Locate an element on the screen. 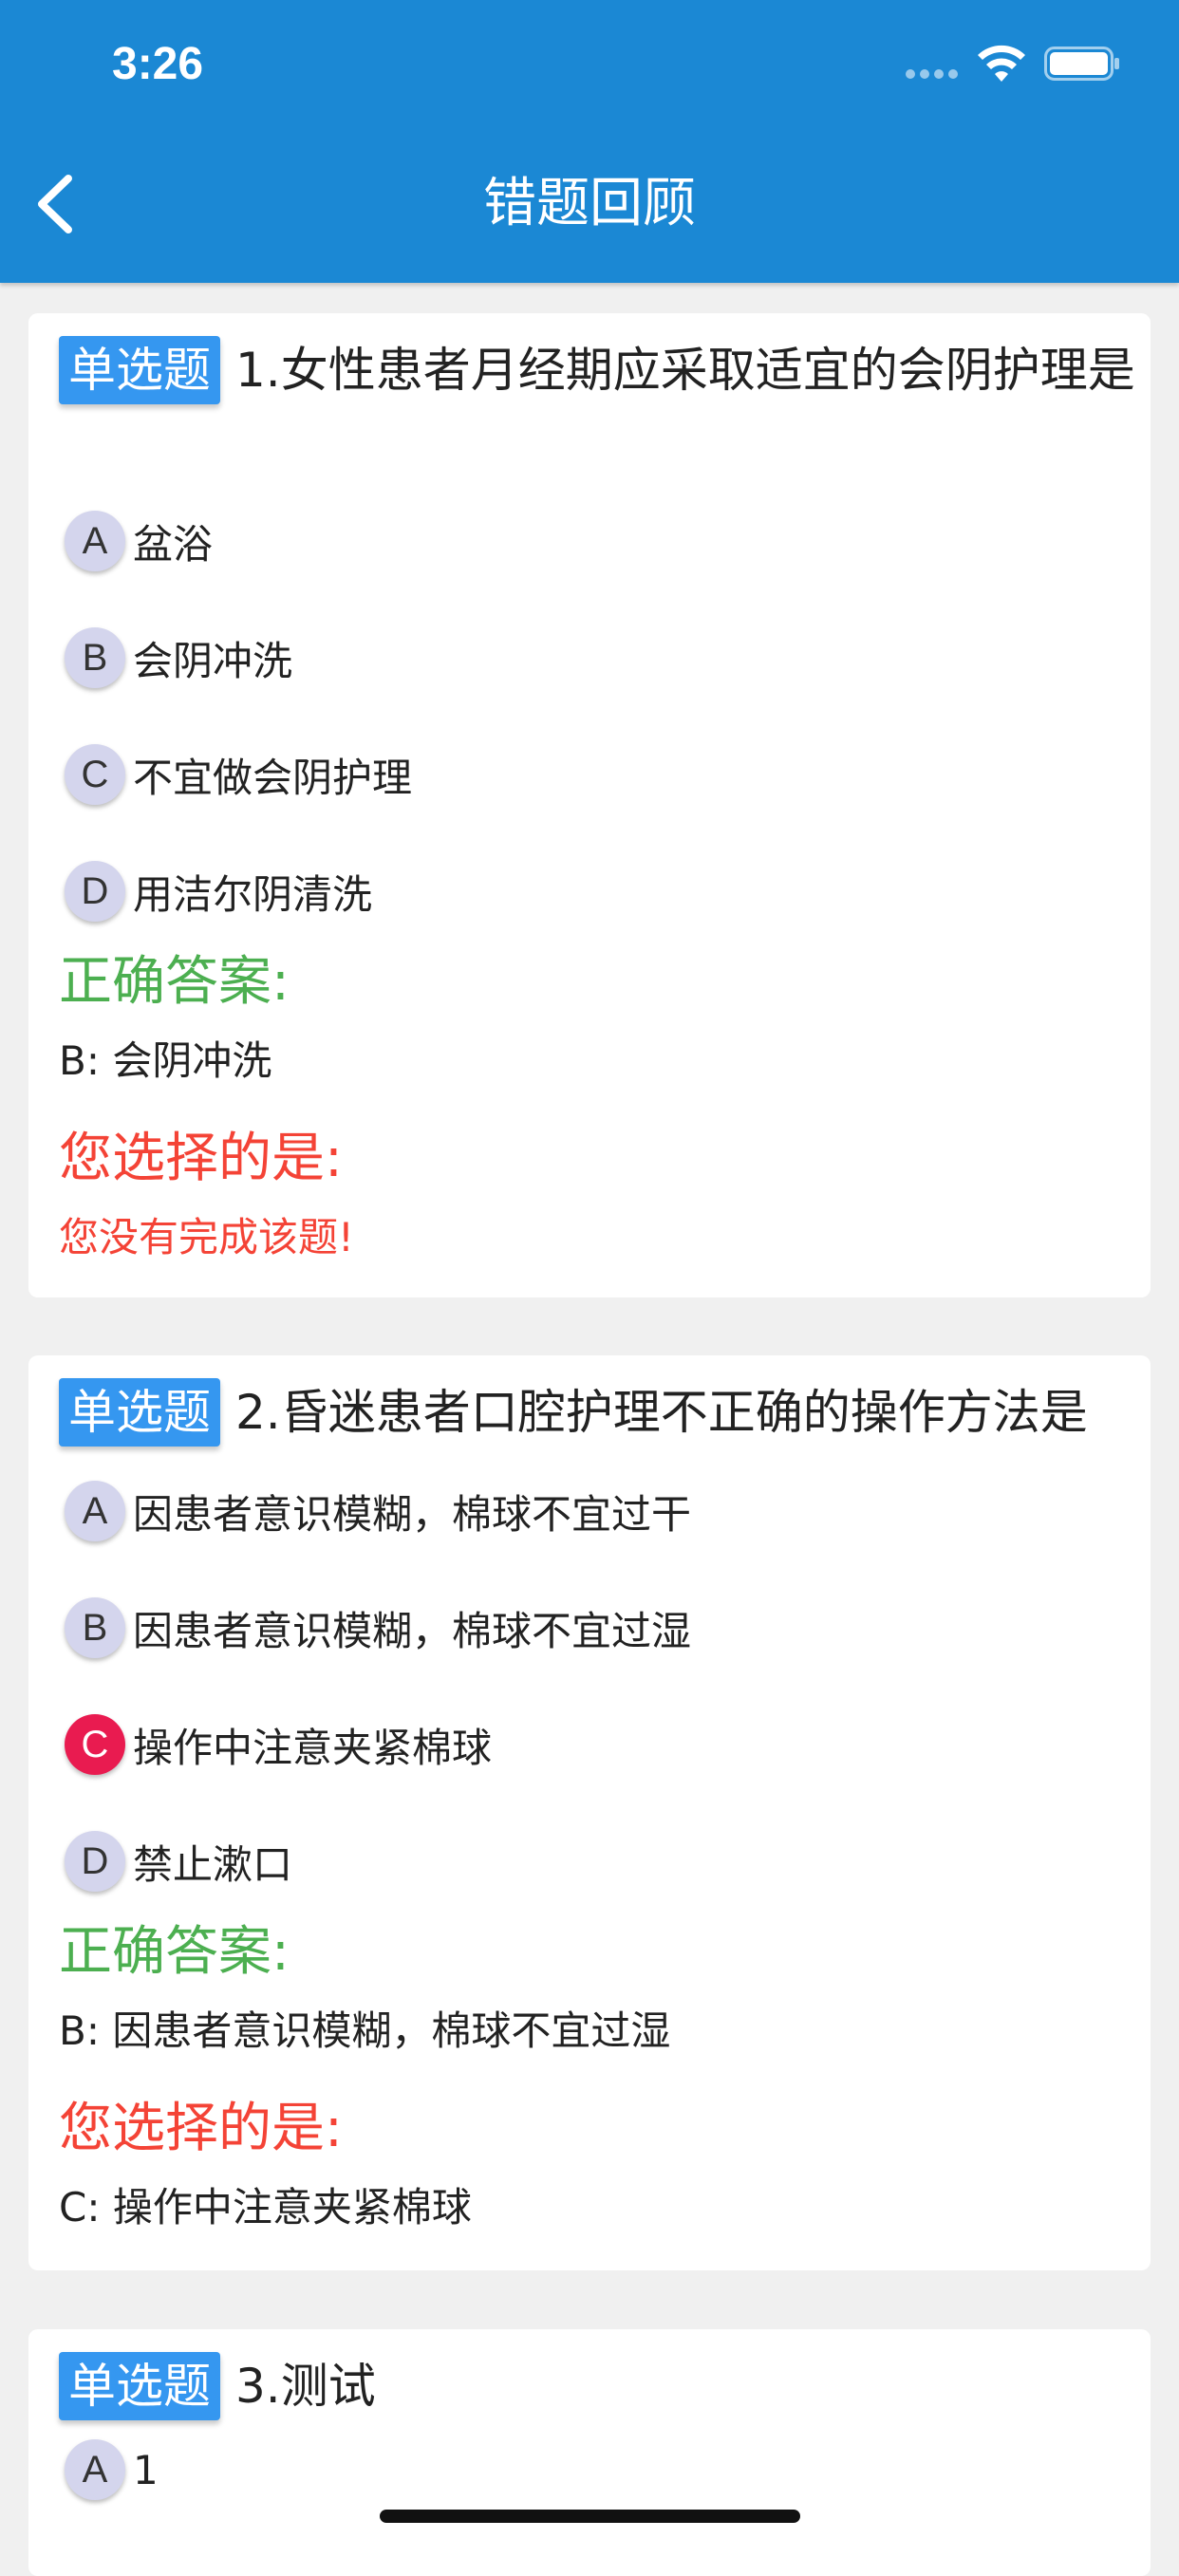  wifi-icon is located at coordinates (1001, 64).